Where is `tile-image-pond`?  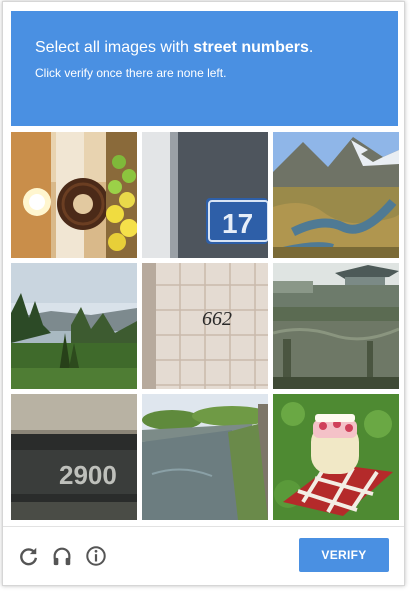
tile-image-pond is located at coordinates (336, 326).